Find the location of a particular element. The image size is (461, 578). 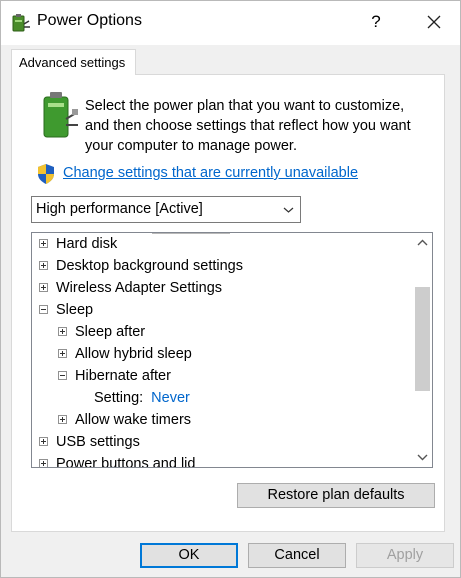

plan-dropdown-value: High performance [Active] is located at coordinates (119, 209).